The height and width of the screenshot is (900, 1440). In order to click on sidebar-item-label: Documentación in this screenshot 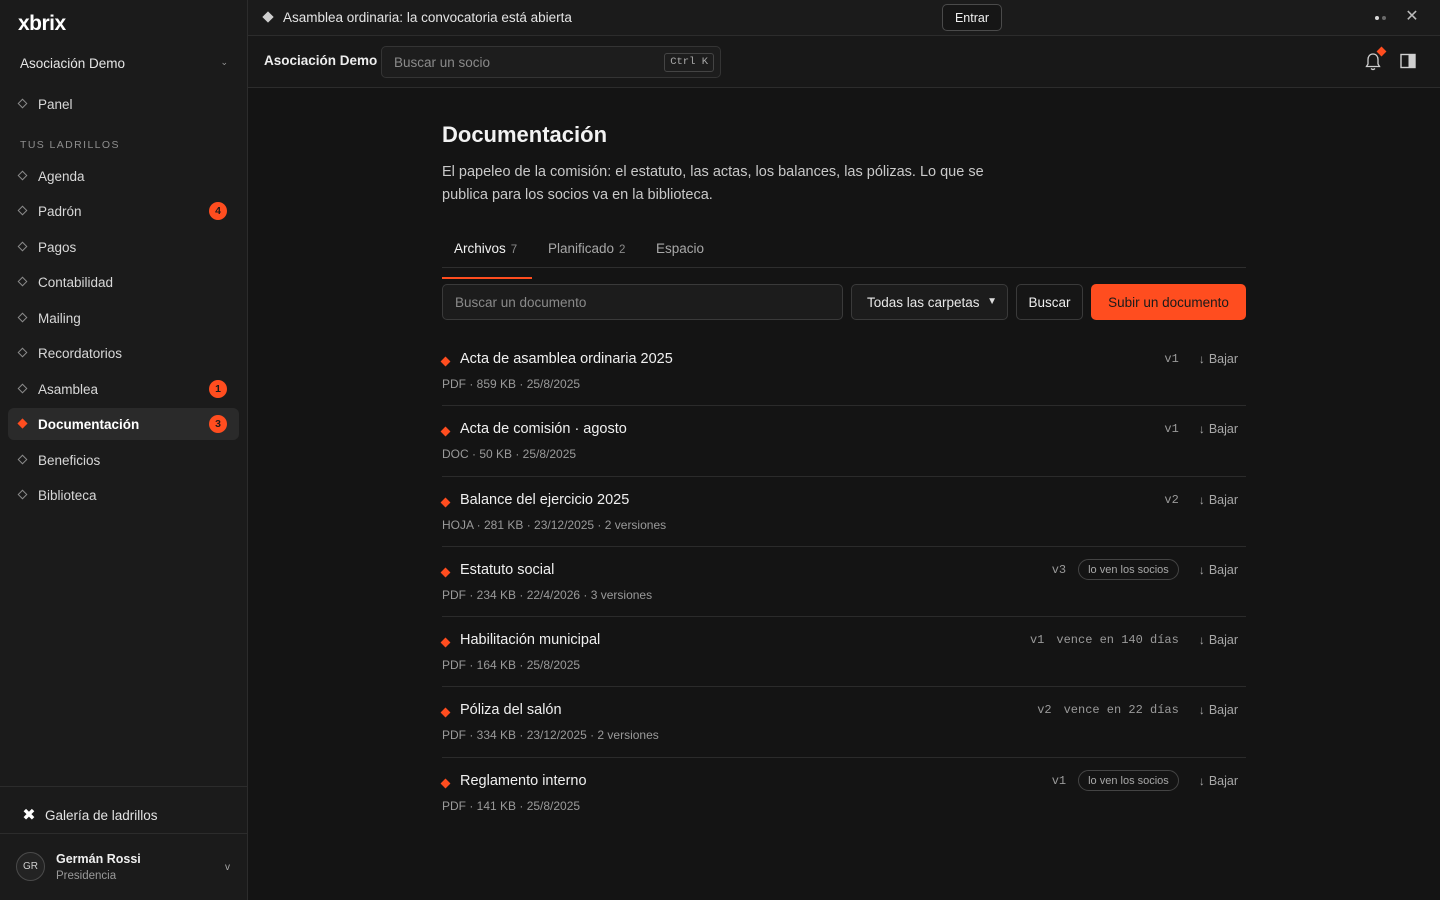, I will do `click(89, 424)`.